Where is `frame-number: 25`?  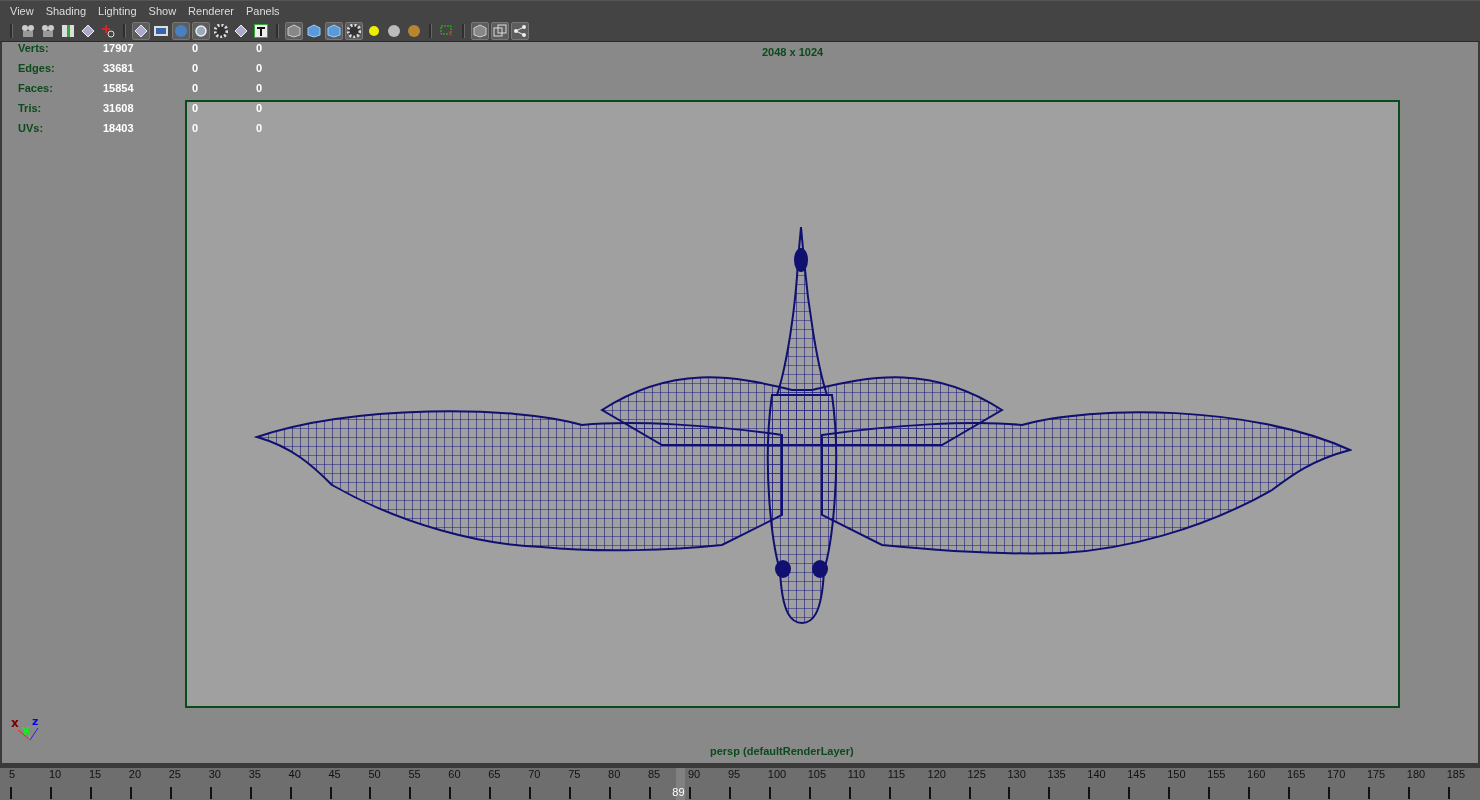
frame-number: 25 is located at coordinates (175, 775).